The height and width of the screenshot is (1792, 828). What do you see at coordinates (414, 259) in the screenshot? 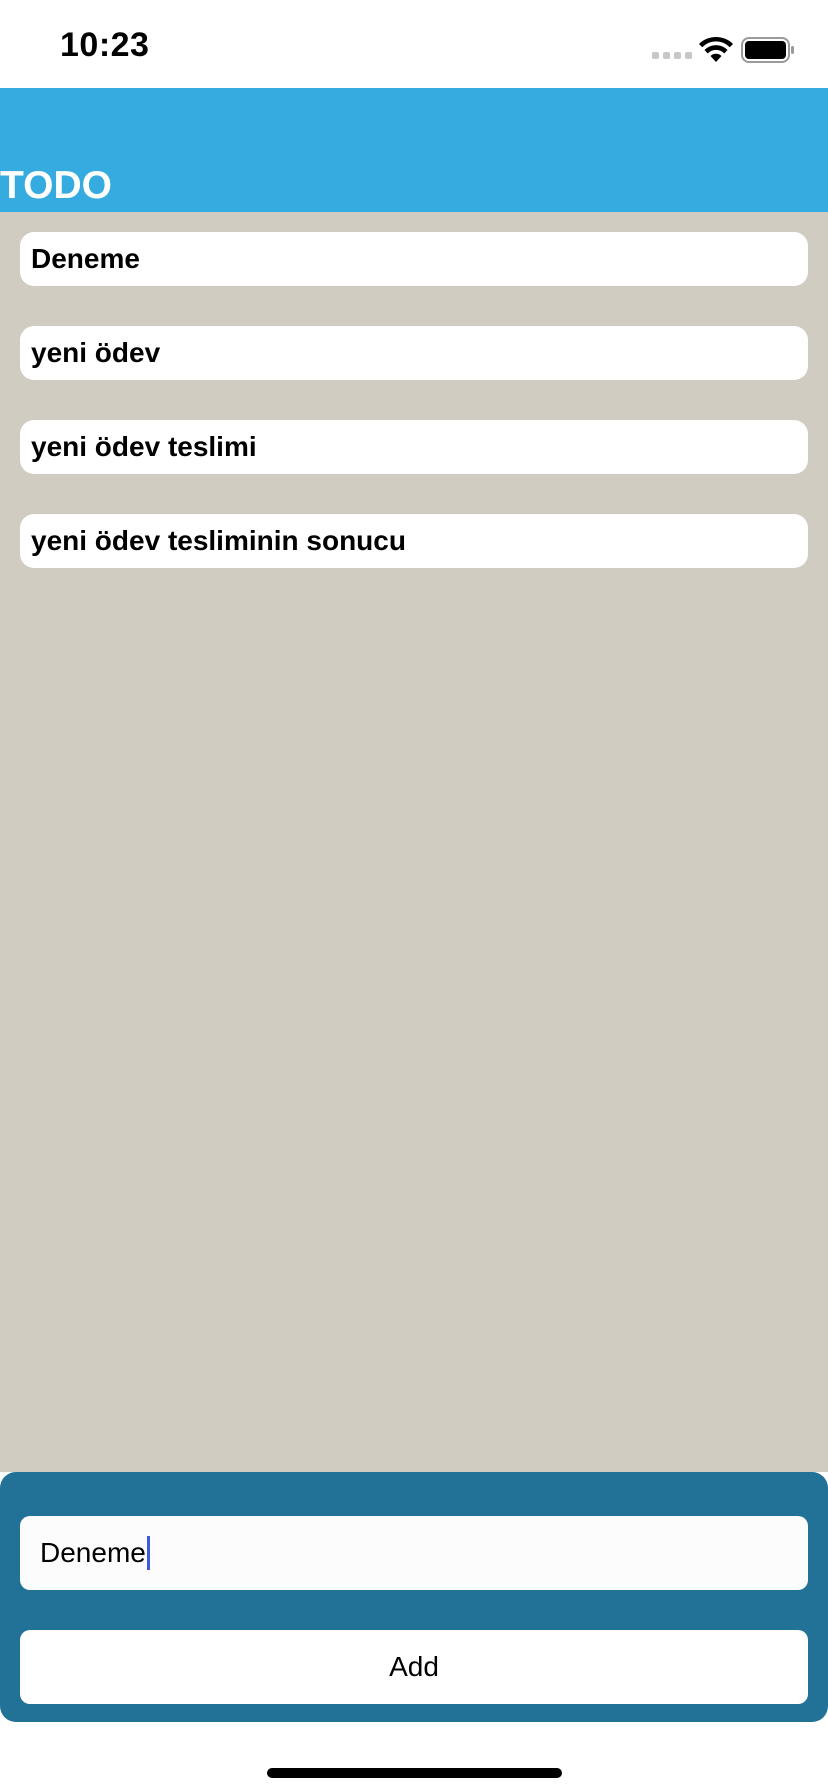
I see `todo-item: Deneme` at bounding box center [414, 259].